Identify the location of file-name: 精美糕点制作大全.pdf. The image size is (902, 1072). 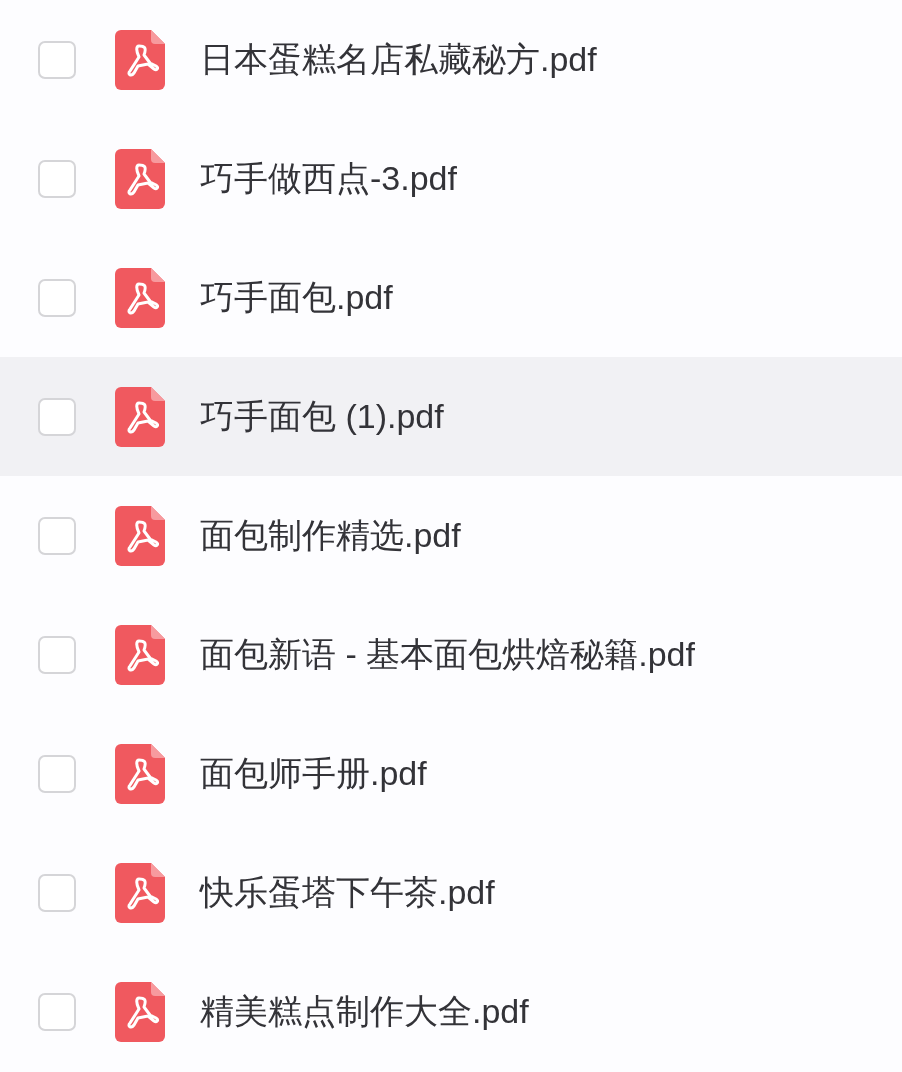
(364, 1011).